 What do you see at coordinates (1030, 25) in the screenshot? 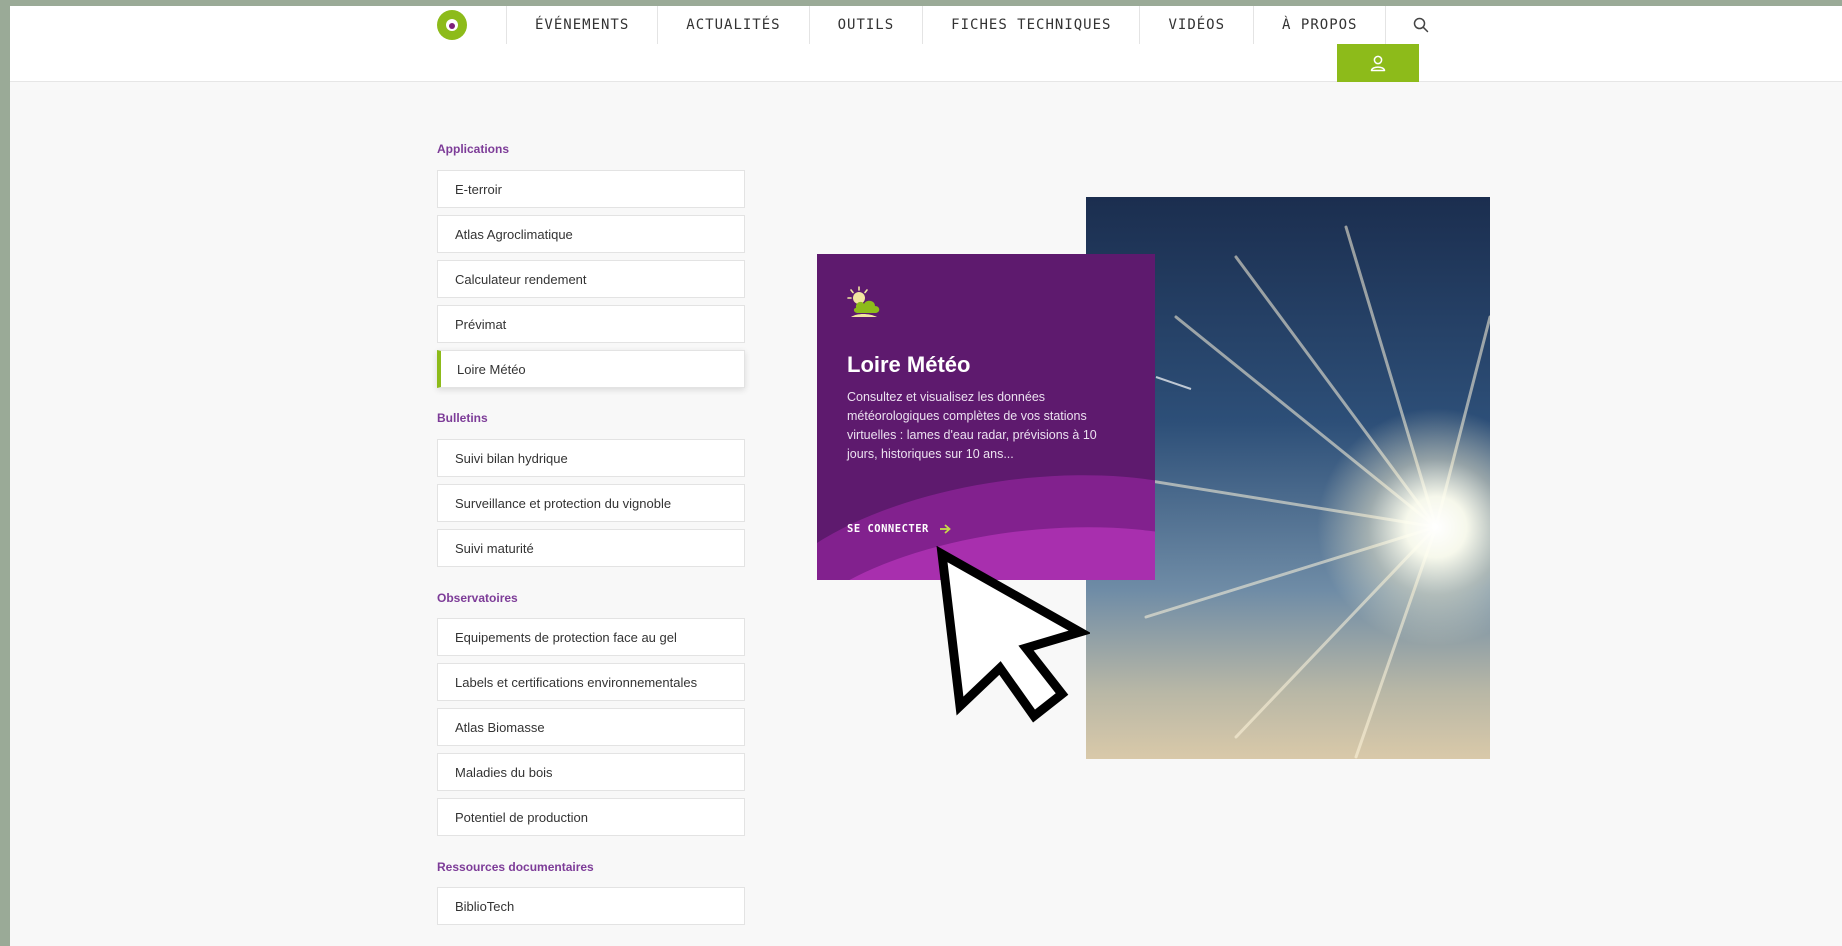
I see `nav-fiches-techniques: FICHES TECHNIQUES` at bounding box center [1030, 25].